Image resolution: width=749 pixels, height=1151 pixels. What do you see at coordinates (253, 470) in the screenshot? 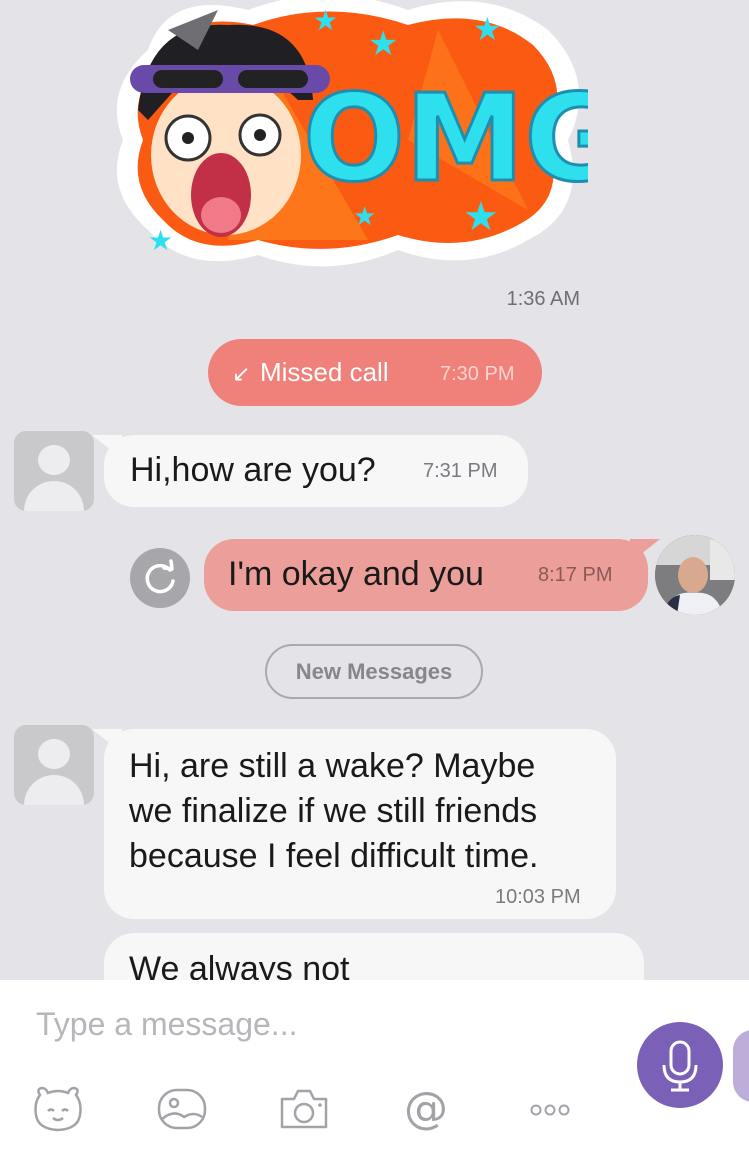
I see `message-text: Hi,how are you?` at bounding box center [253, 470].